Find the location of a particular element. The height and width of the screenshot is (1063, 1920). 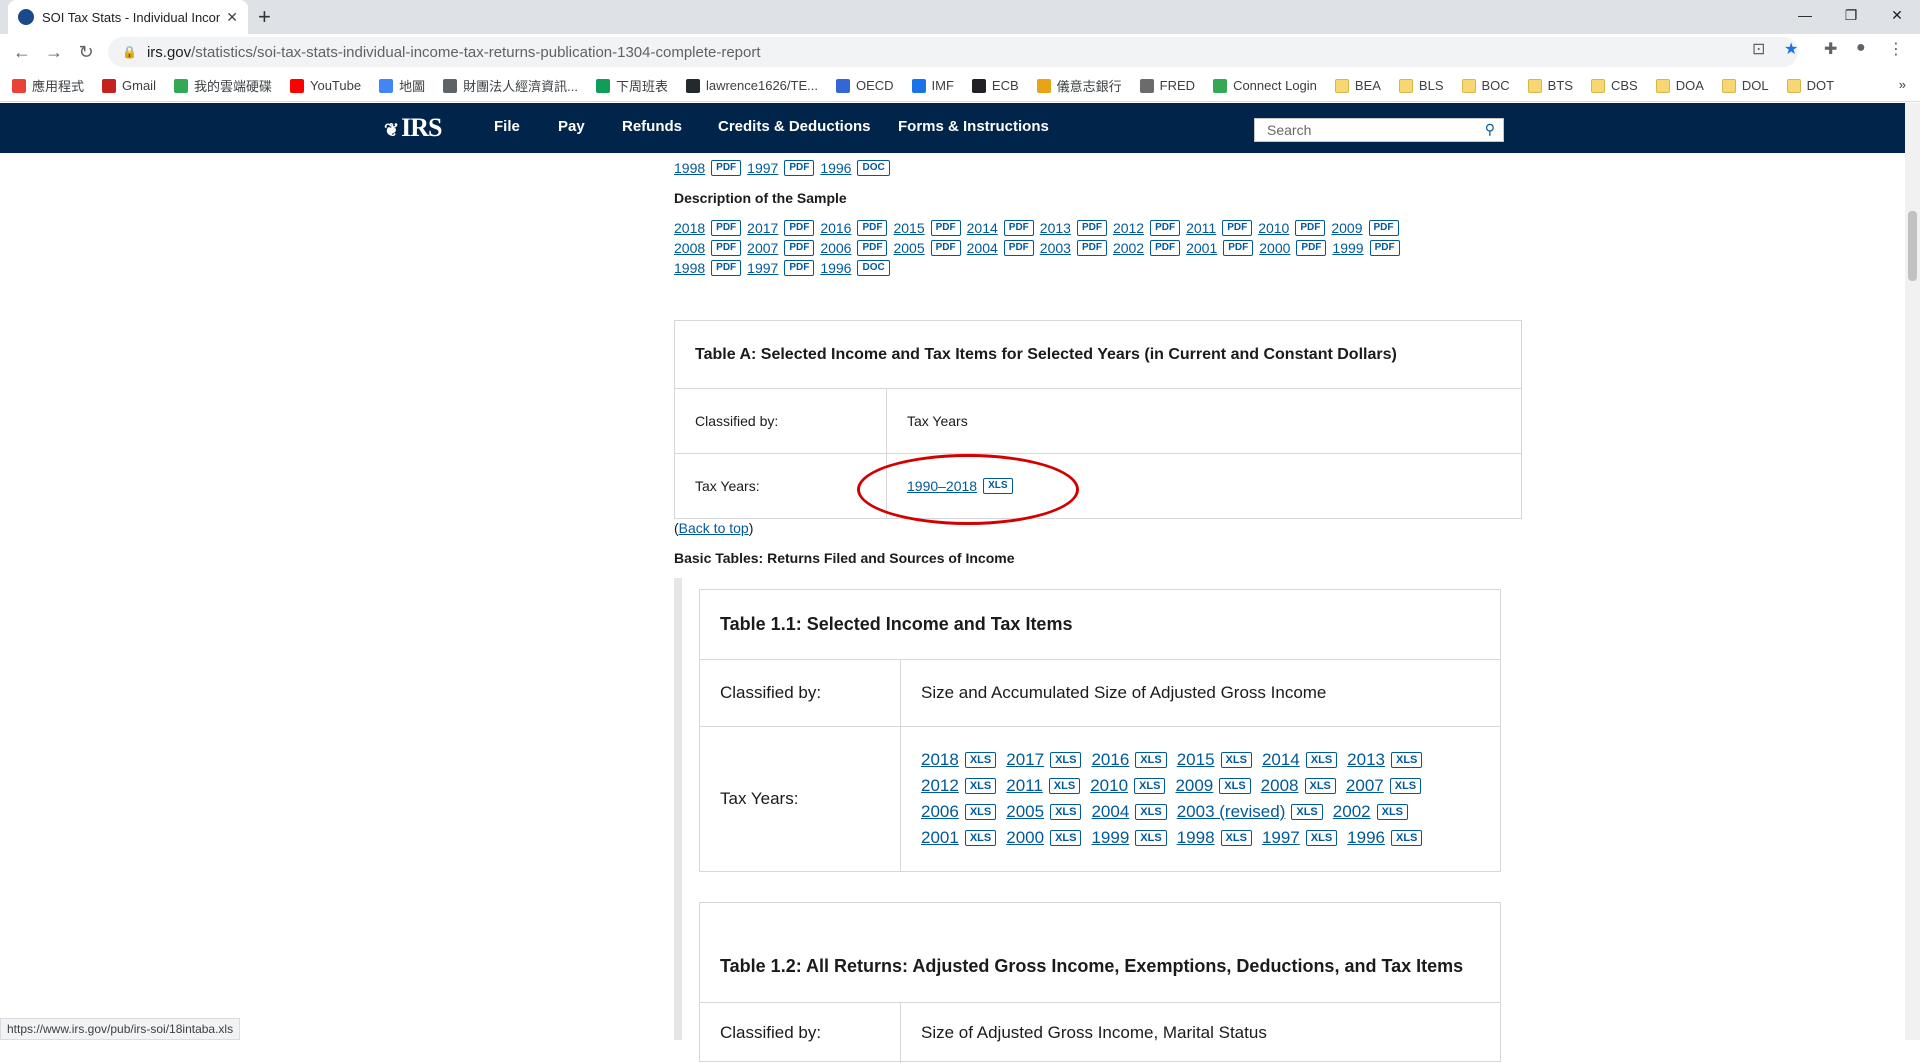

back-to-top-link: Back to top is located at coordinates (714, 528).